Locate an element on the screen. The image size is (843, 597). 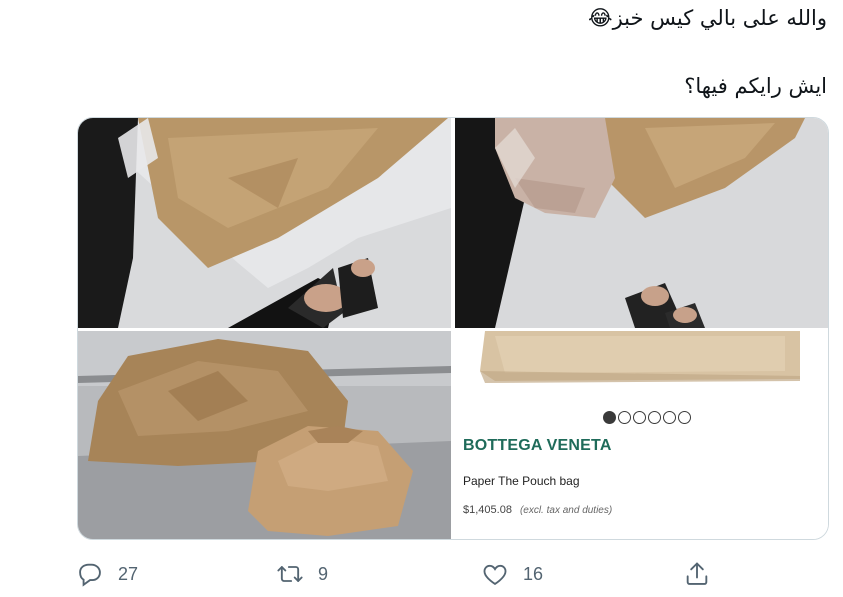
retweet-button: 9 is located at coordinates (302, 574).